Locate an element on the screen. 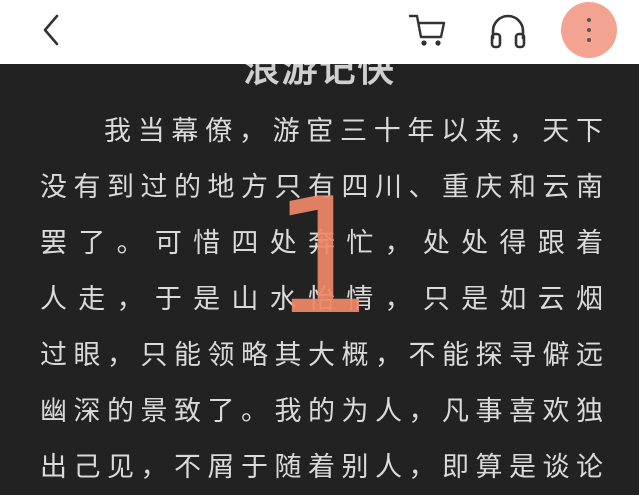 The image size is (639, 495). text-line: 出己见，不屑于随着别人，即算是谈论 is located at coordinates (321, 467).